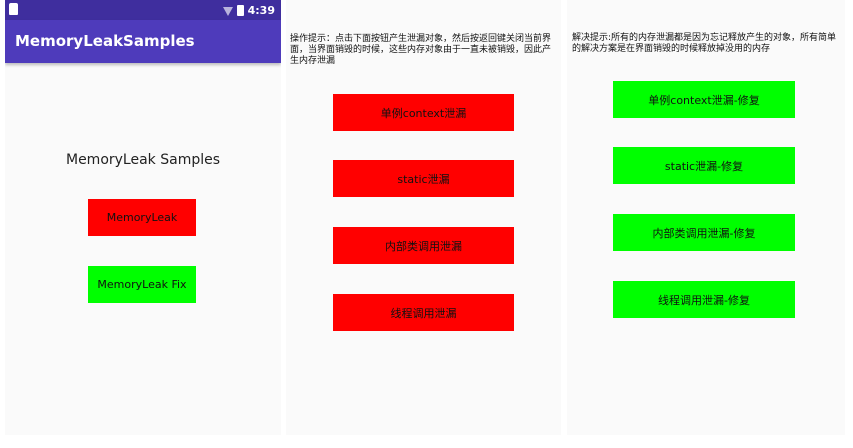 The height and width of the screenshot is (448, 853). I want to click on app-bar: MemoryLeakSamples, so click(143, 41).